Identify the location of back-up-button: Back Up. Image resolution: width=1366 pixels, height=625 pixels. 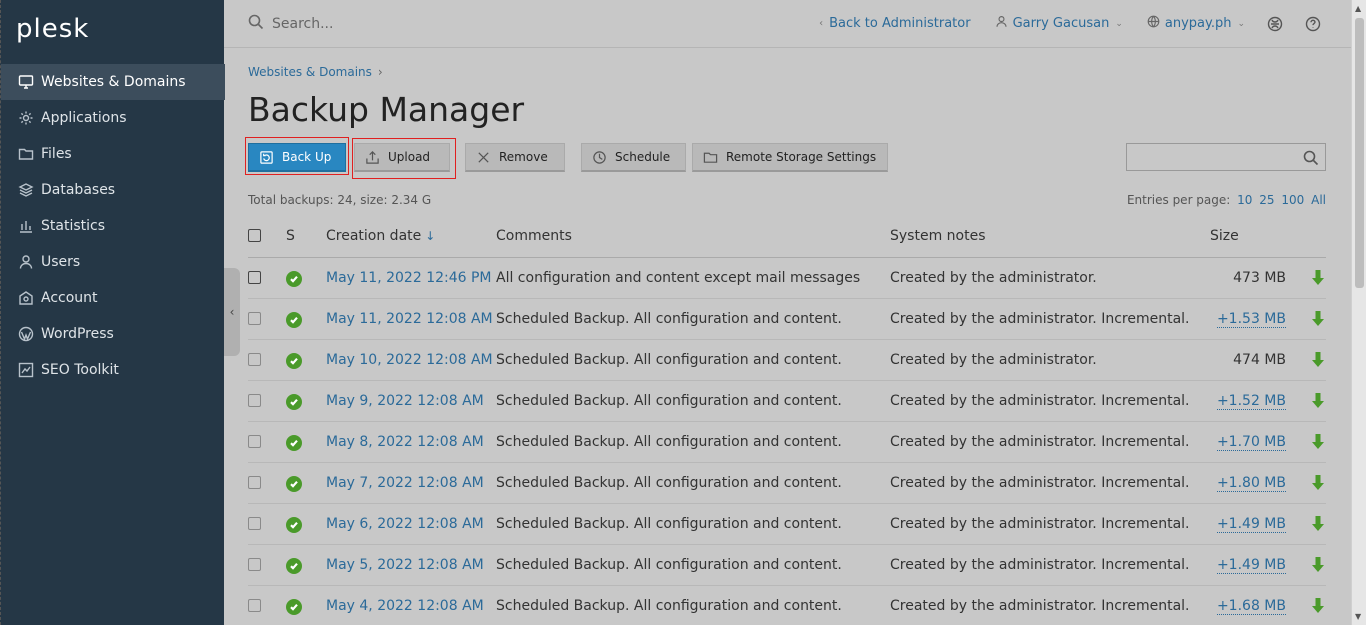
(297, 157).